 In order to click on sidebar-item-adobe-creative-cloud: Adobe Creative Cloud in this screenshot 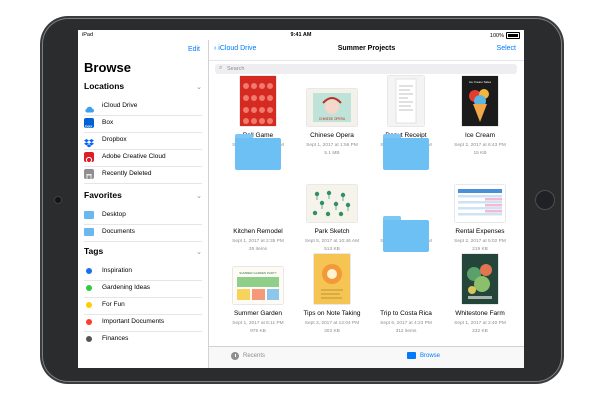, I will do `click(143, 158)`.